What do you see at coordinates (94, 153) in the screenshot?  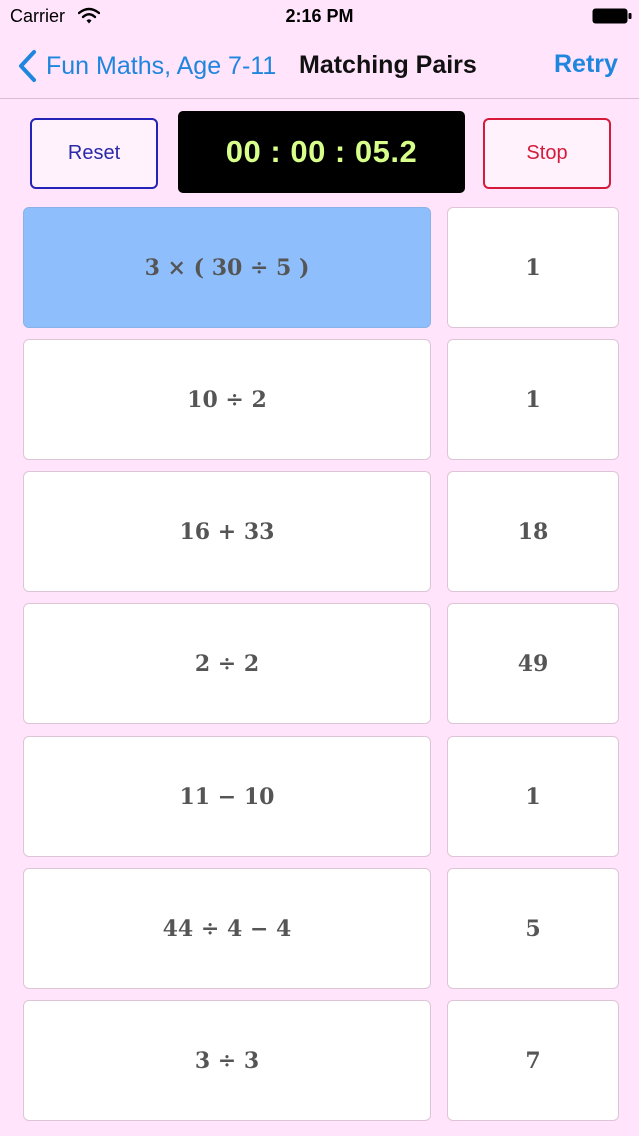 I see `reset-button: Reset` at bounding box center [94, 153].